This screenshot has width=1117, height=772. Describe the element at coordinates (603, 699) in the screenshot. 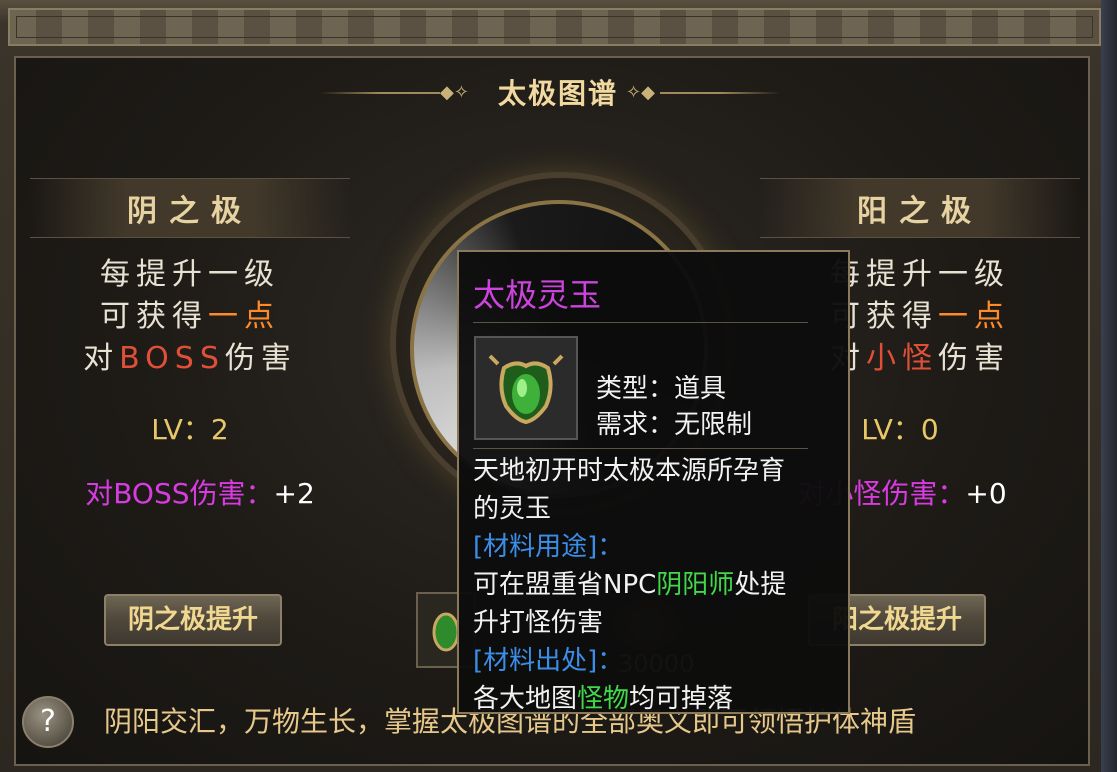

I see `tooltip-source-line: 各大地图怪物均可掉落` at that location.